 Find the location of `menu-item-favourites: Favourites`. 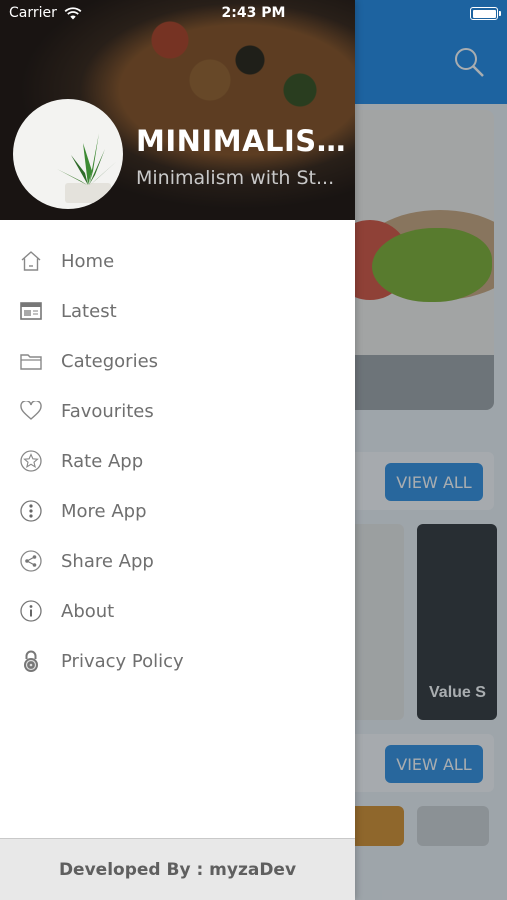

menu-item-favourites: Favourites is located at coordinates (177, 411).